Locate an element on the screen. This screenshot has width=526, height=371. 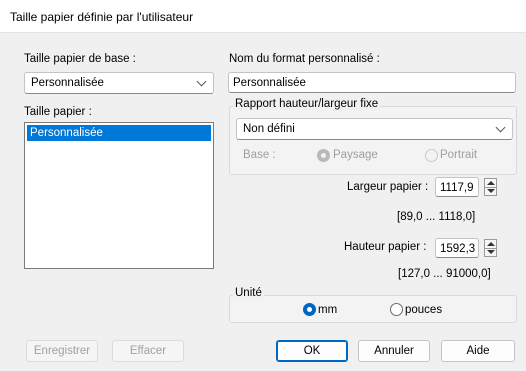
unit-group-title: Unité is located at coordinates (248, 293).